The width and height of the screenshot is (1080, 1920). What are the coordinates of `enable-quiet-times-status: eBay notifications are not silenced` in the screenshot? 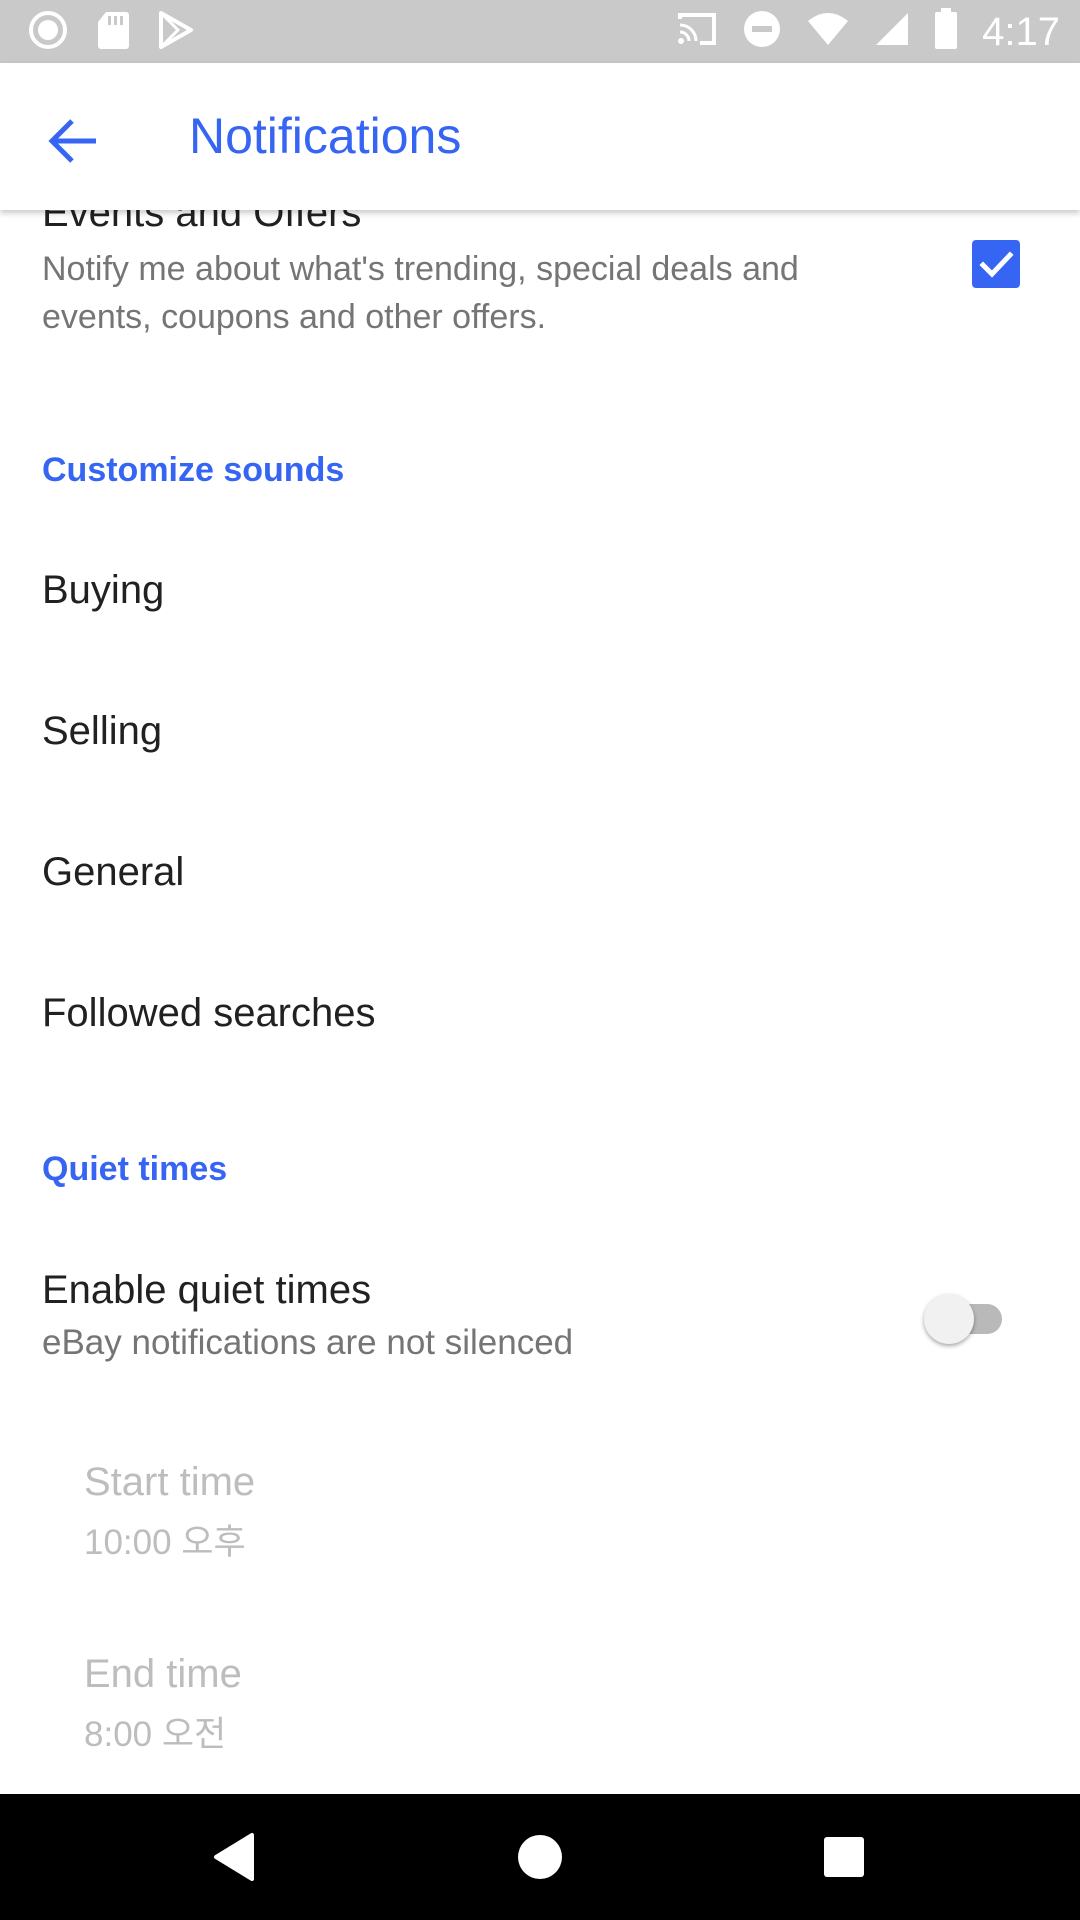 It's located at (308, 1342).